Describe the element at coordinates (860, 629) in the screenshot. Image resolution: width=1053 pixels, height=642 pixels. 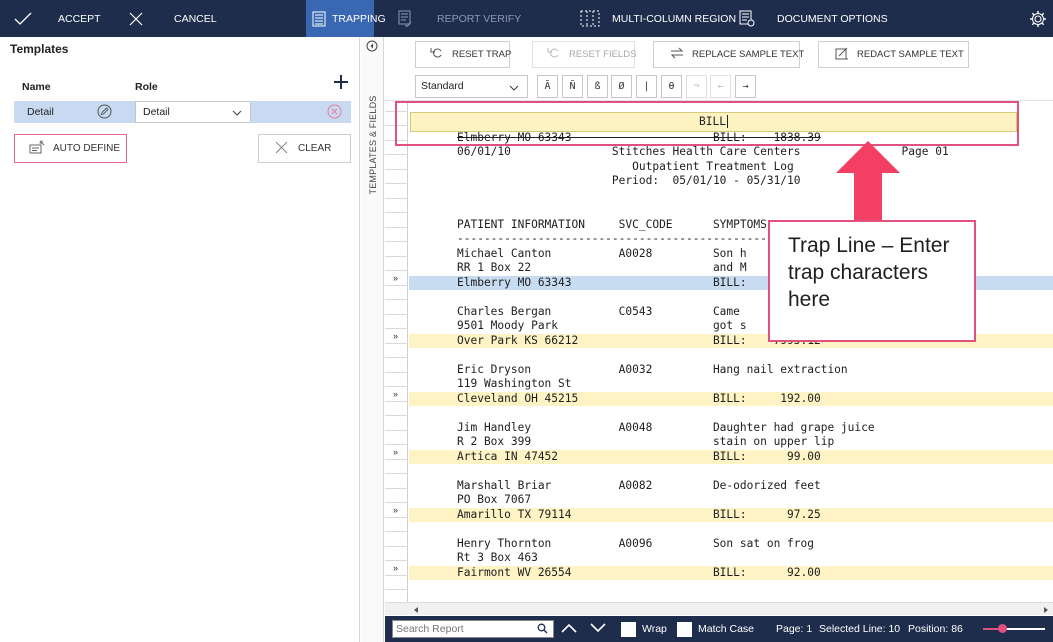
I see `selected-line-indicator: Selected Line: 10` at that location.